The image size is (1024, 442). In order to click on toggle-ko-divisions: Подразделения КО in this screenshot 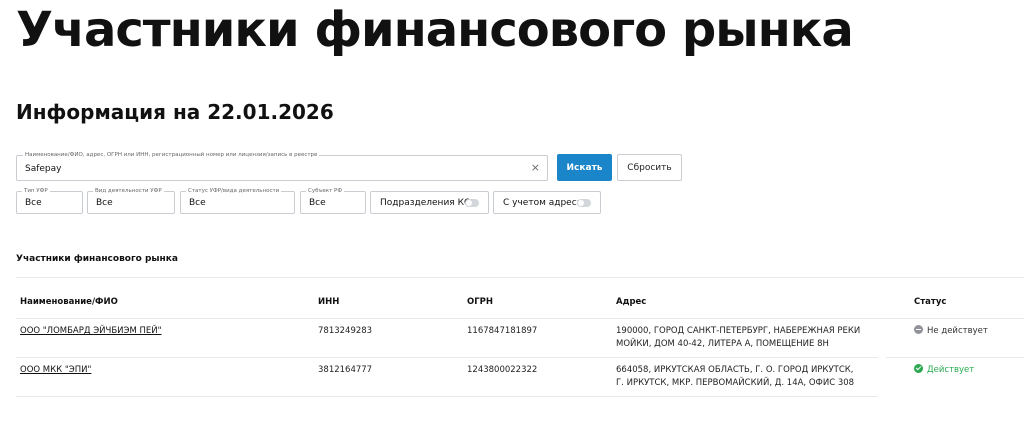, I will do `click(429, 202)`.